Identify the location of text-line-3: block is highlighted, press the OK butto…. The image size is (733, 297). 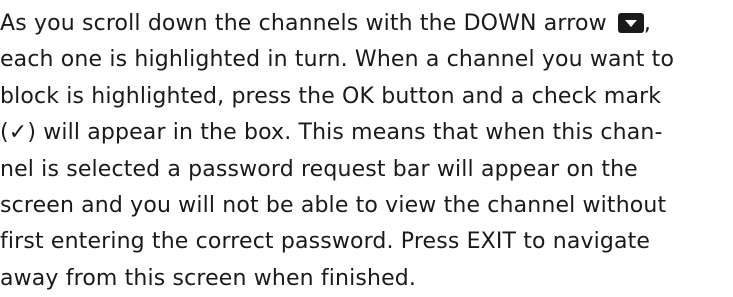
(331, 96).